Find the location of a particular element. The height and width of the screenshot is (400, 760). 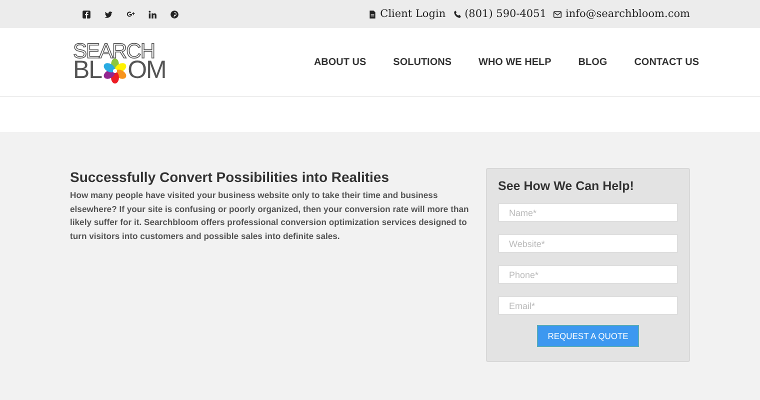

client-login-link: Client Login is located at coordinates (413, 14).